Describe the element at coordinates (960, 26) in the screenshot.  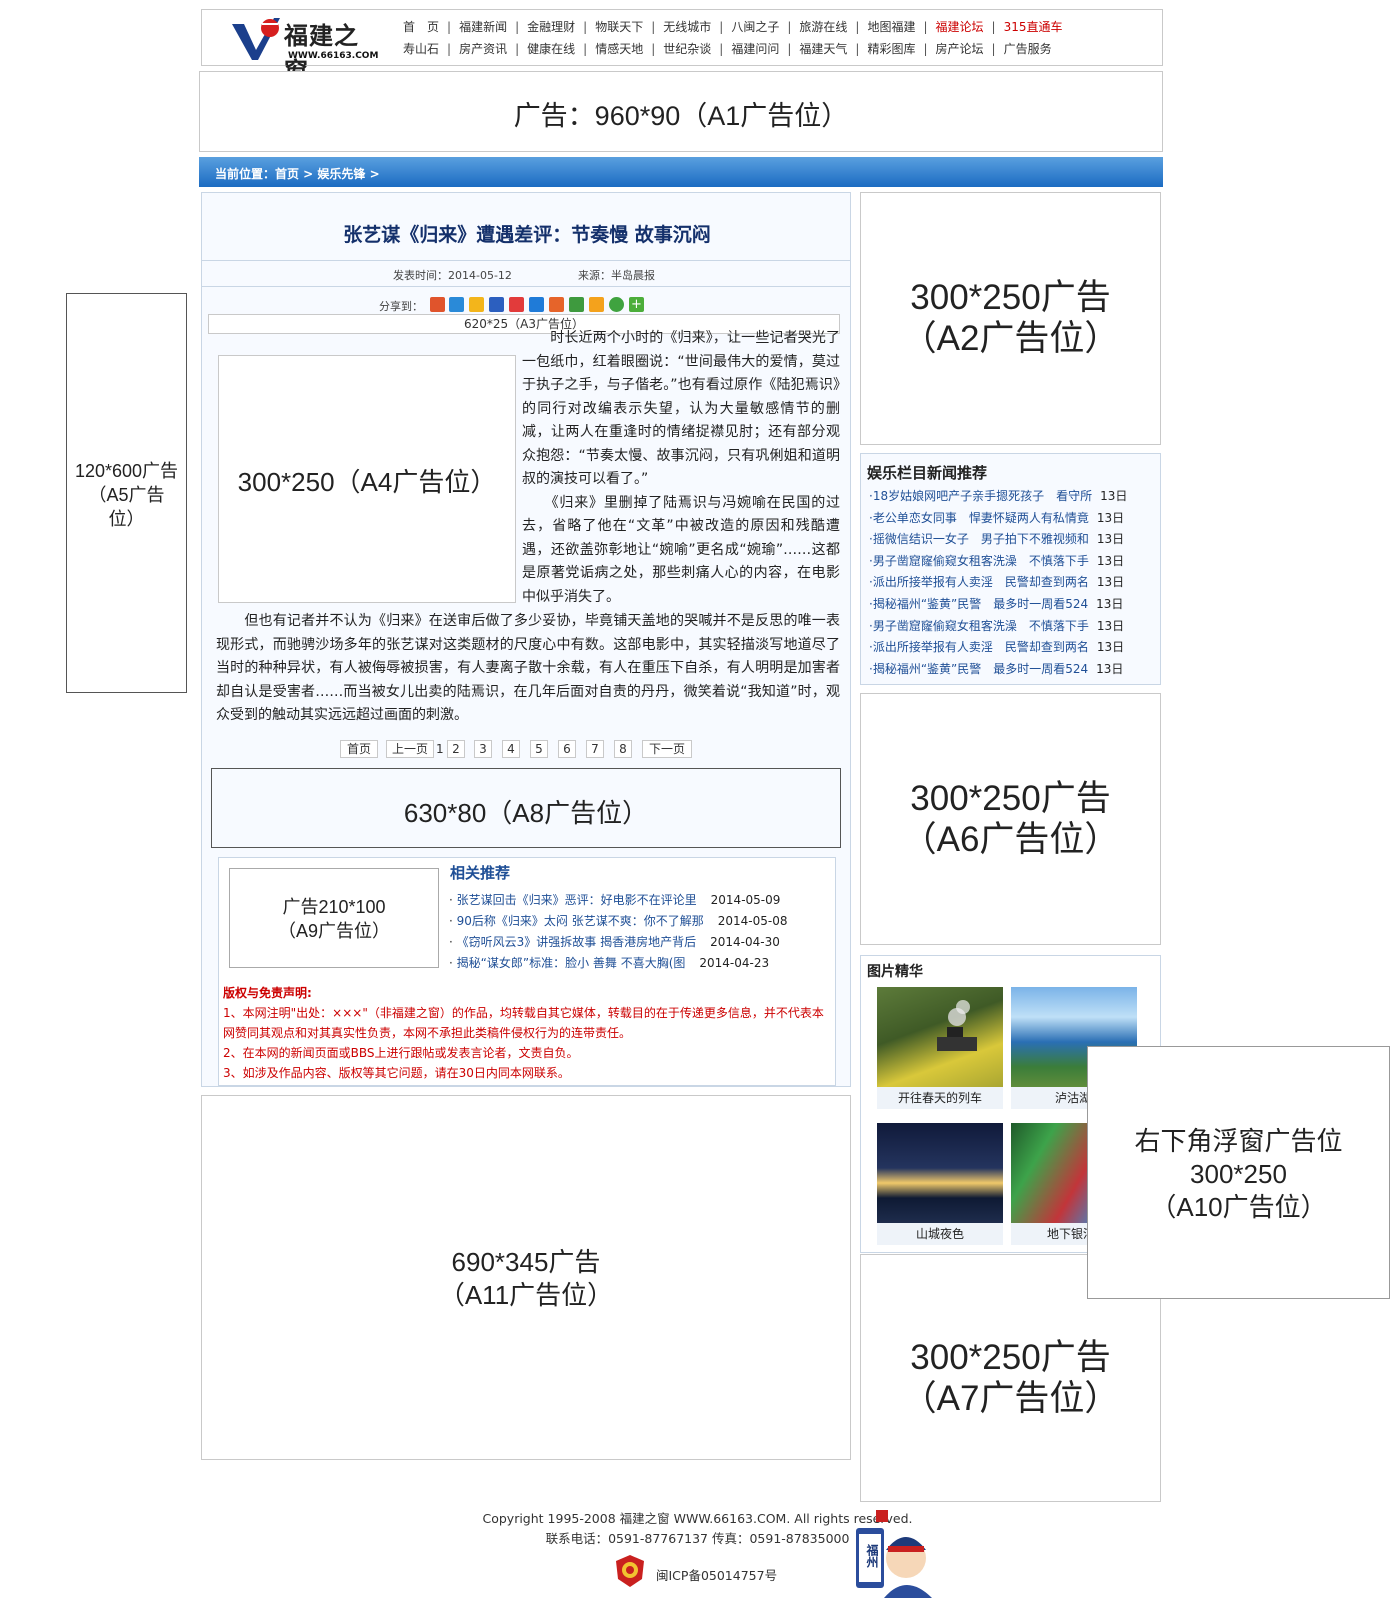
I see `nav-link: 福建论坛` at that location.